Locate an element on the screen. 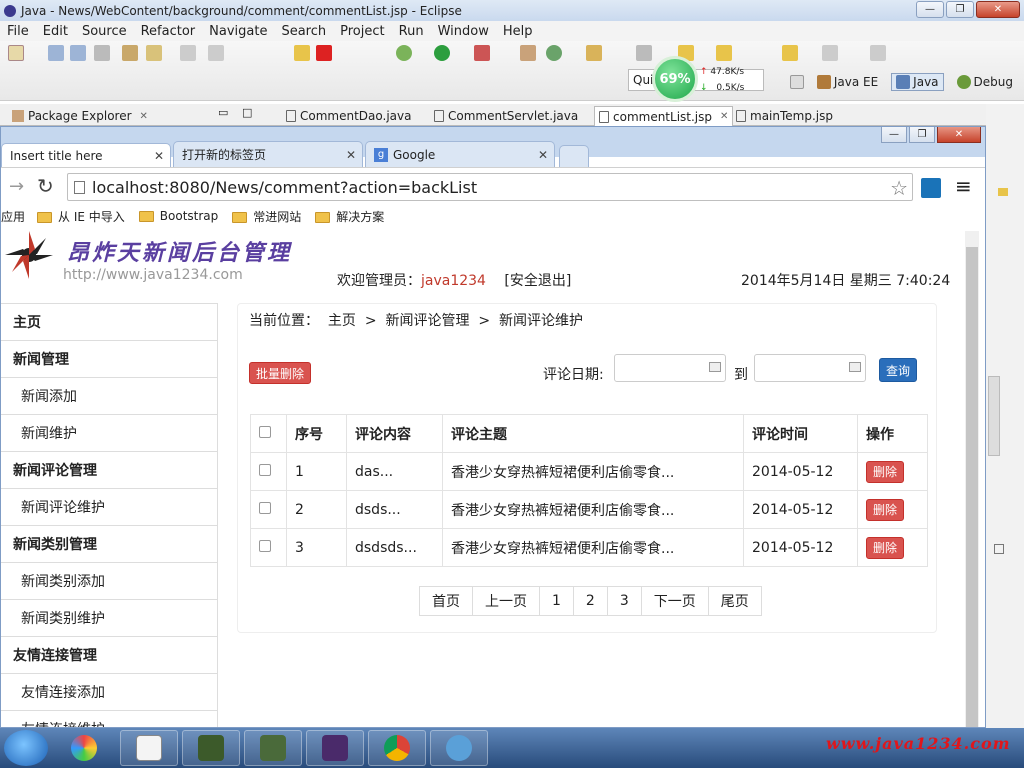 The image size is (1024, 768). open-perspective-icon is located at coordinates (796, 82).